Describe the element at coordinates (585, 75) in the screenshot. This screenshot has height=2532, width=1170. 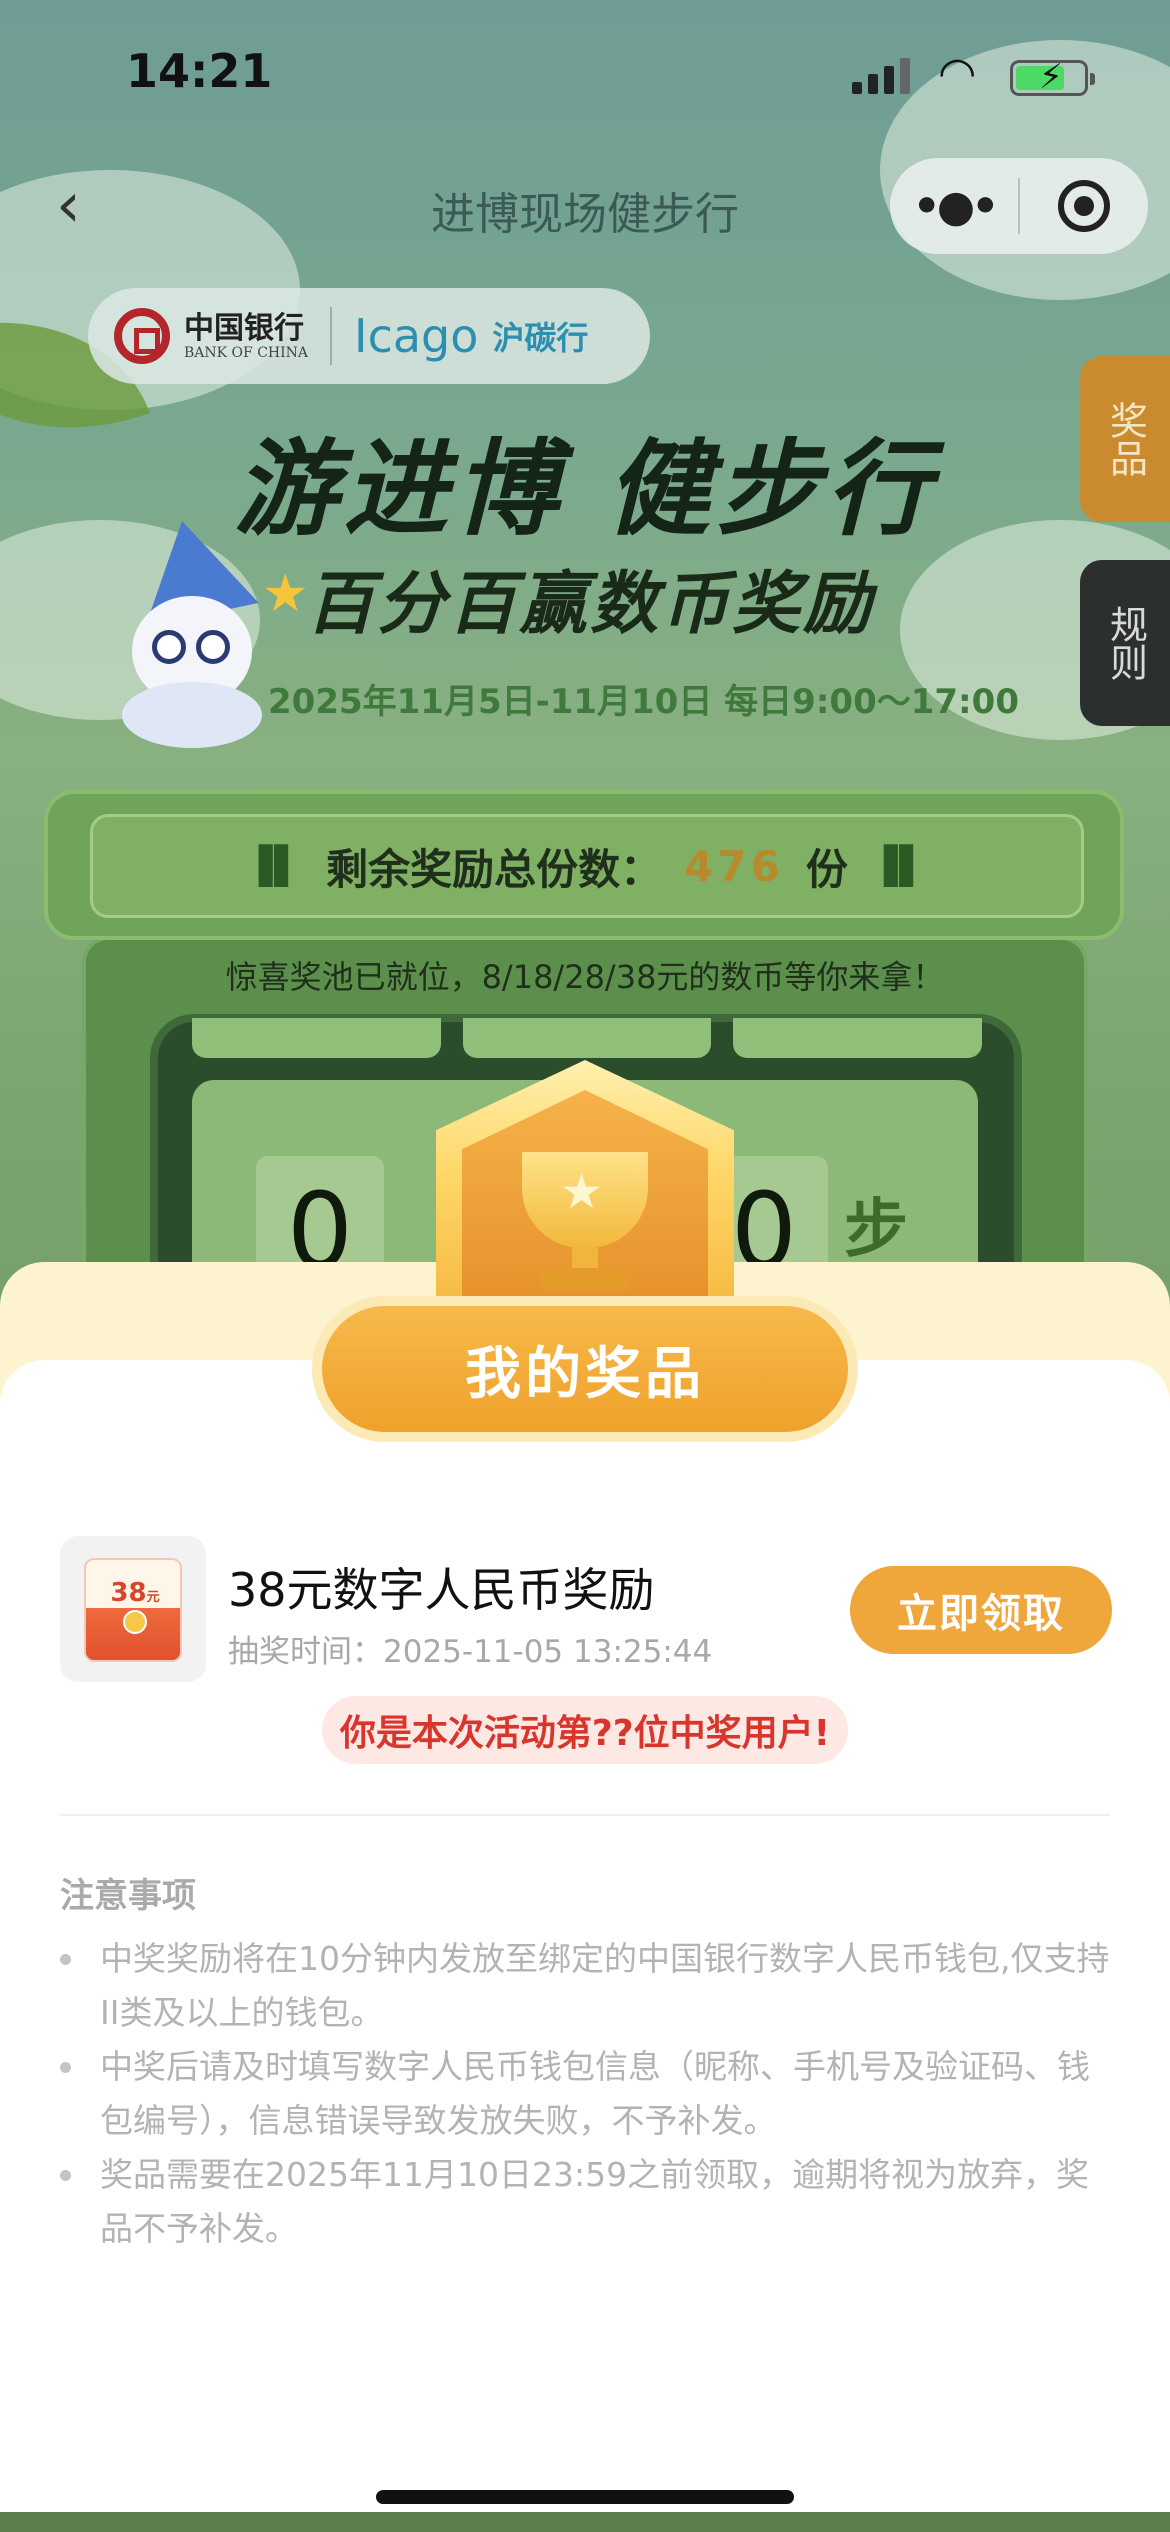
I see `status-bar: 14:21 ◠ ⚡` at that location.